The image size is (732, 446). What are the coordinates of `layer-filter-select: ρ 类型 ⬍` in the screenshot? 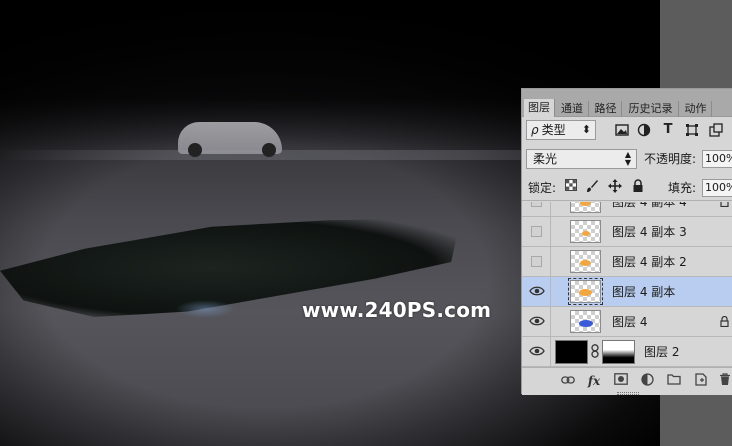 It's located at (561, 130).